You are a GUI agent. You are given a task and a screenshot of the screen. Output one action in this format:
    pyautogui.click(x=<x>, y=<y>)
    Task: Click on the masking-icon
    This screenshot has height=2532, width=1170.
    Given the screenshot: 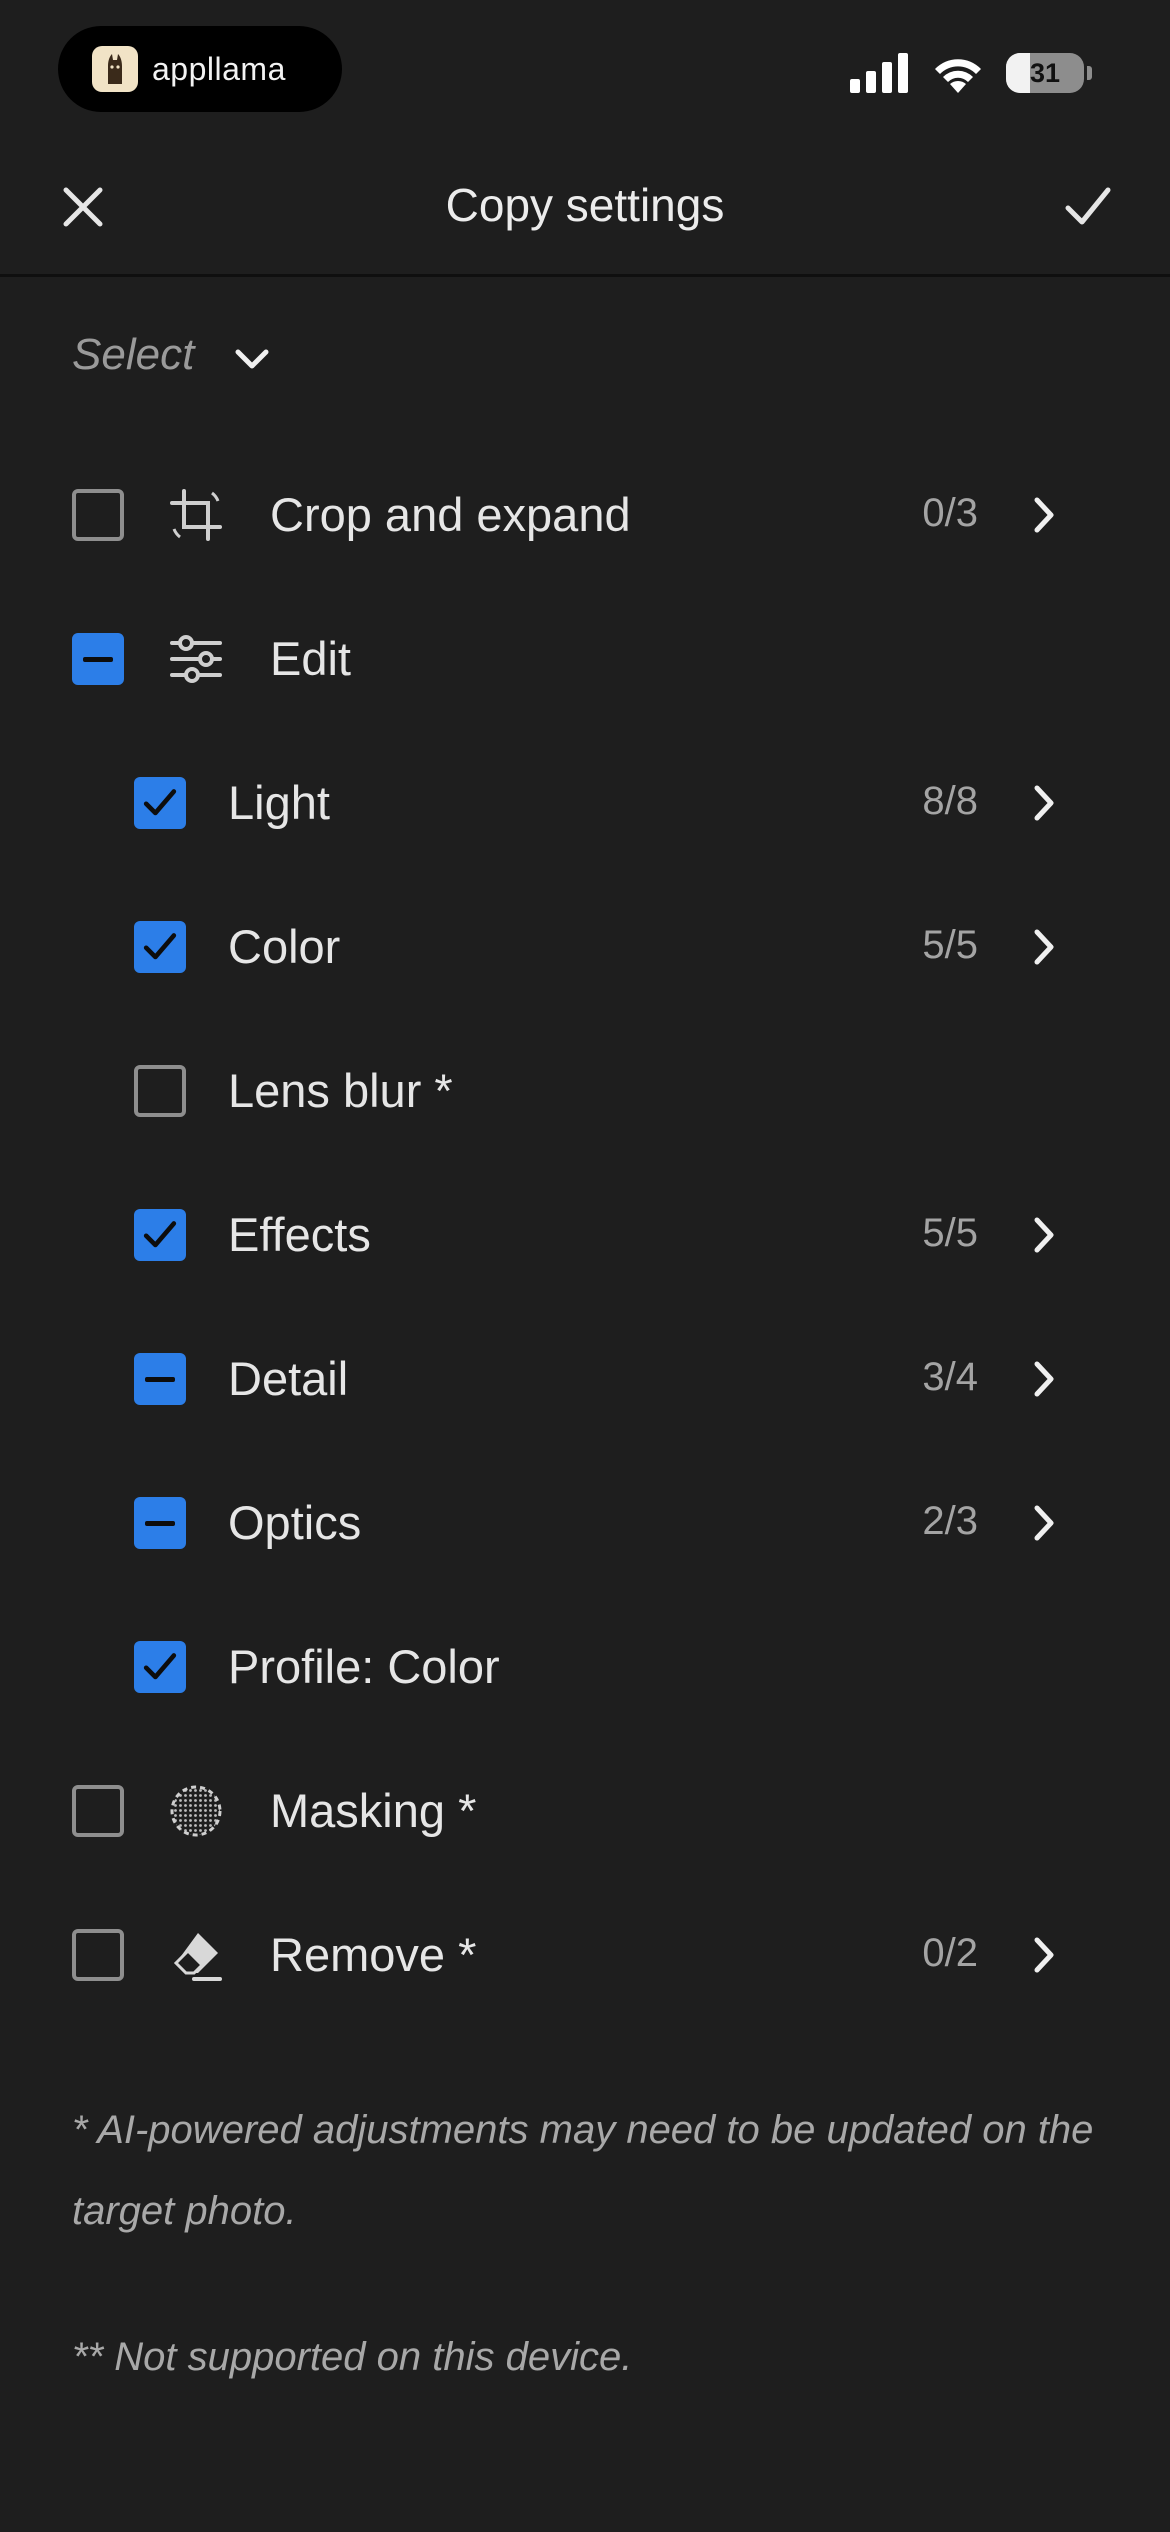 What is the action you would take?
    pyautogui.click(x=196, y=1811)
    